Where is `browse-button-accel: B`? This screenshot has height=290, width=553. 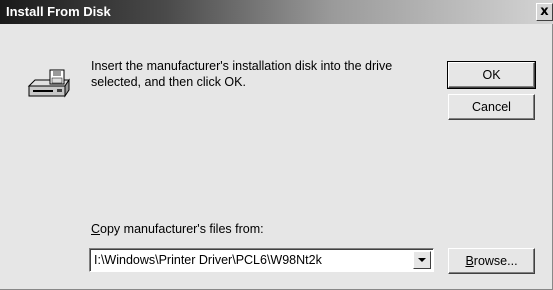
browse-button-accel: B is located at coordinates (469, 261).